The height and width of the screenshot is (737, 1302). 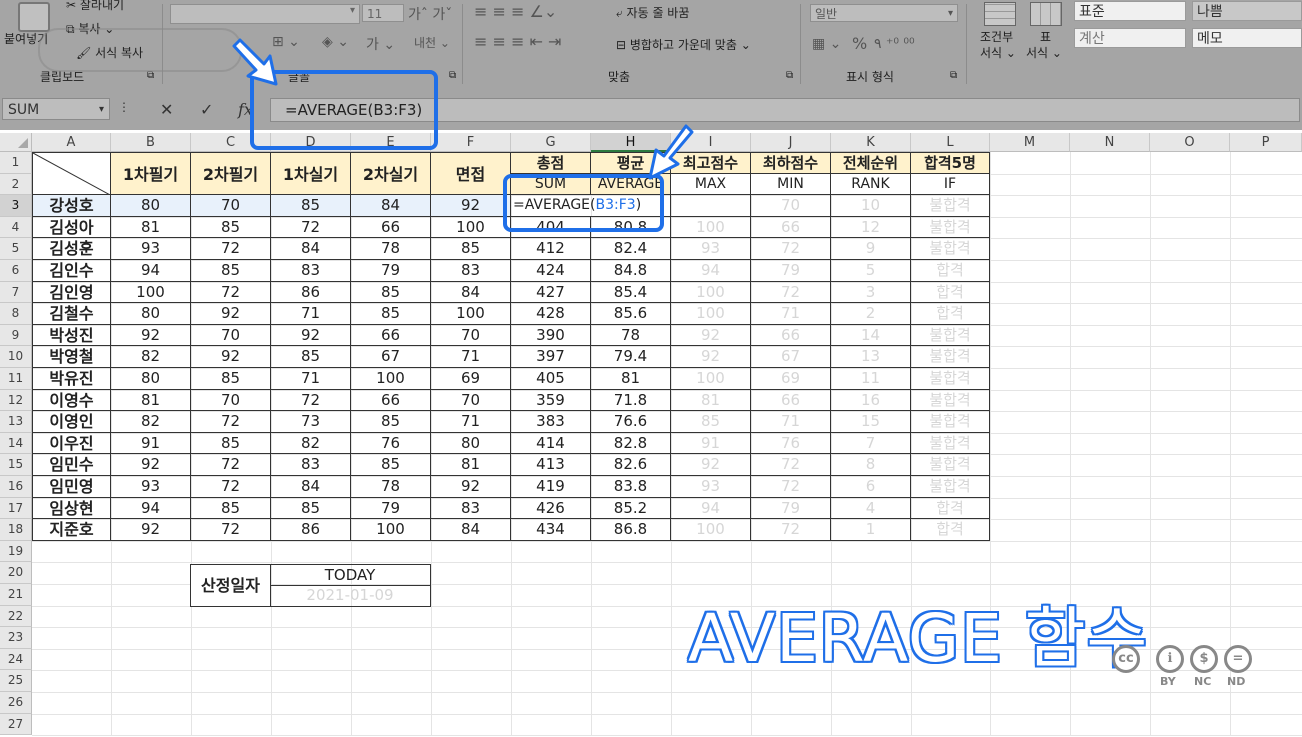 I want to click on date-value-cell: 2021-01-09, so click(x=350, y=596).